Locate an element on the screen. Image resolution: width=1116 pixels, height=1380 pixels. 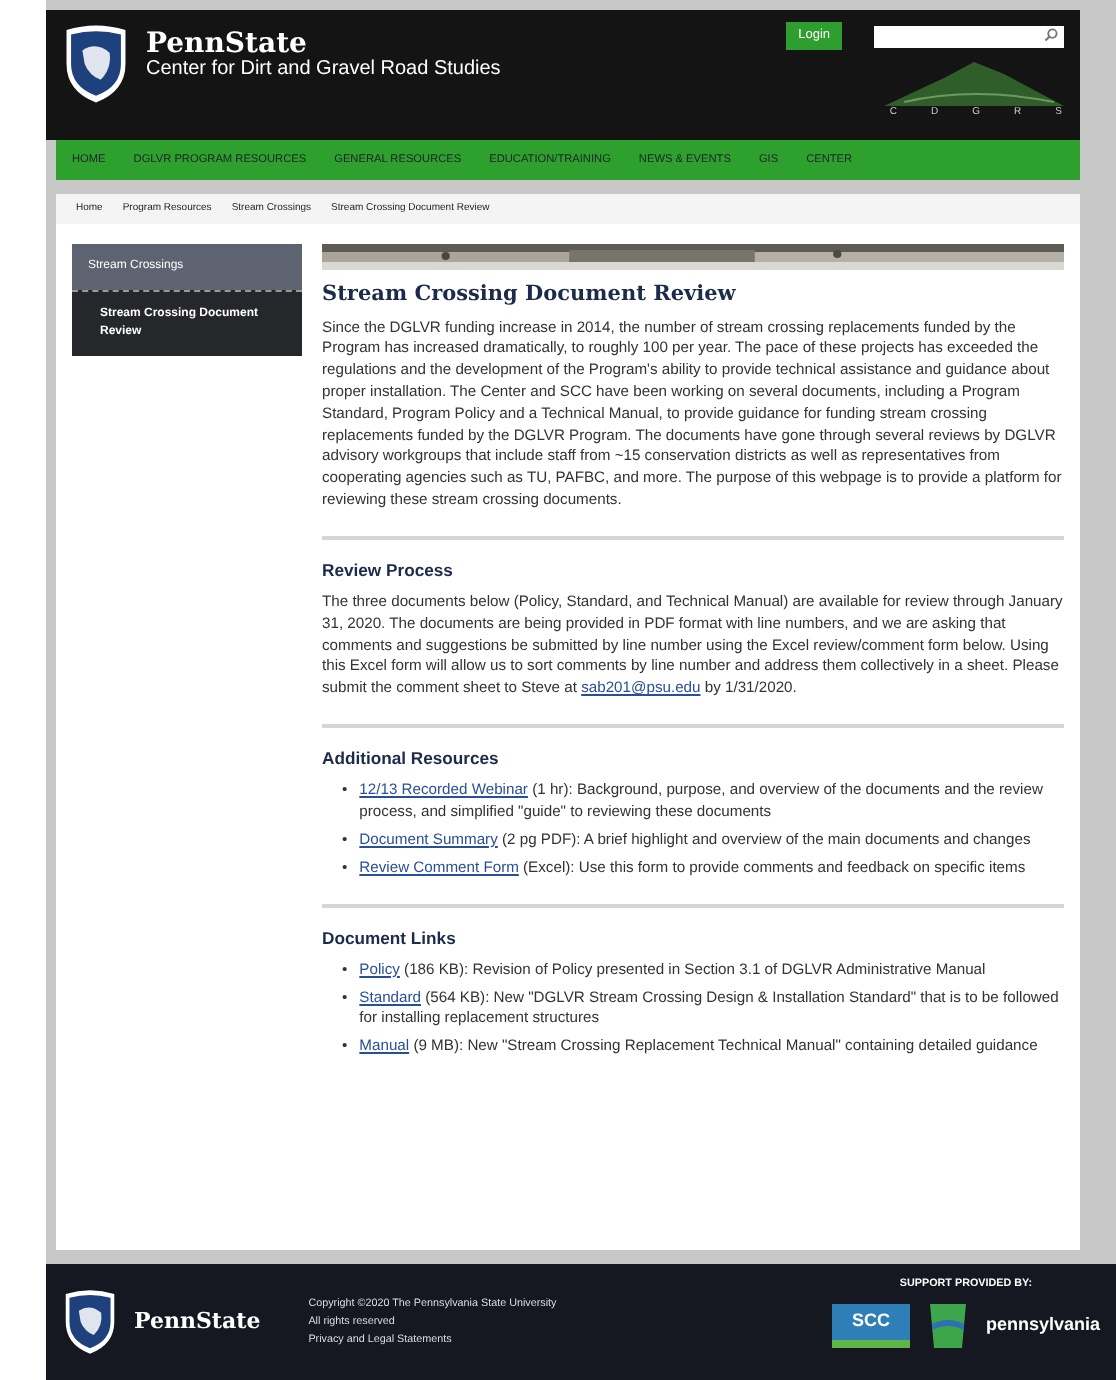
site-title: PennState is located at coordinates (323, 44).